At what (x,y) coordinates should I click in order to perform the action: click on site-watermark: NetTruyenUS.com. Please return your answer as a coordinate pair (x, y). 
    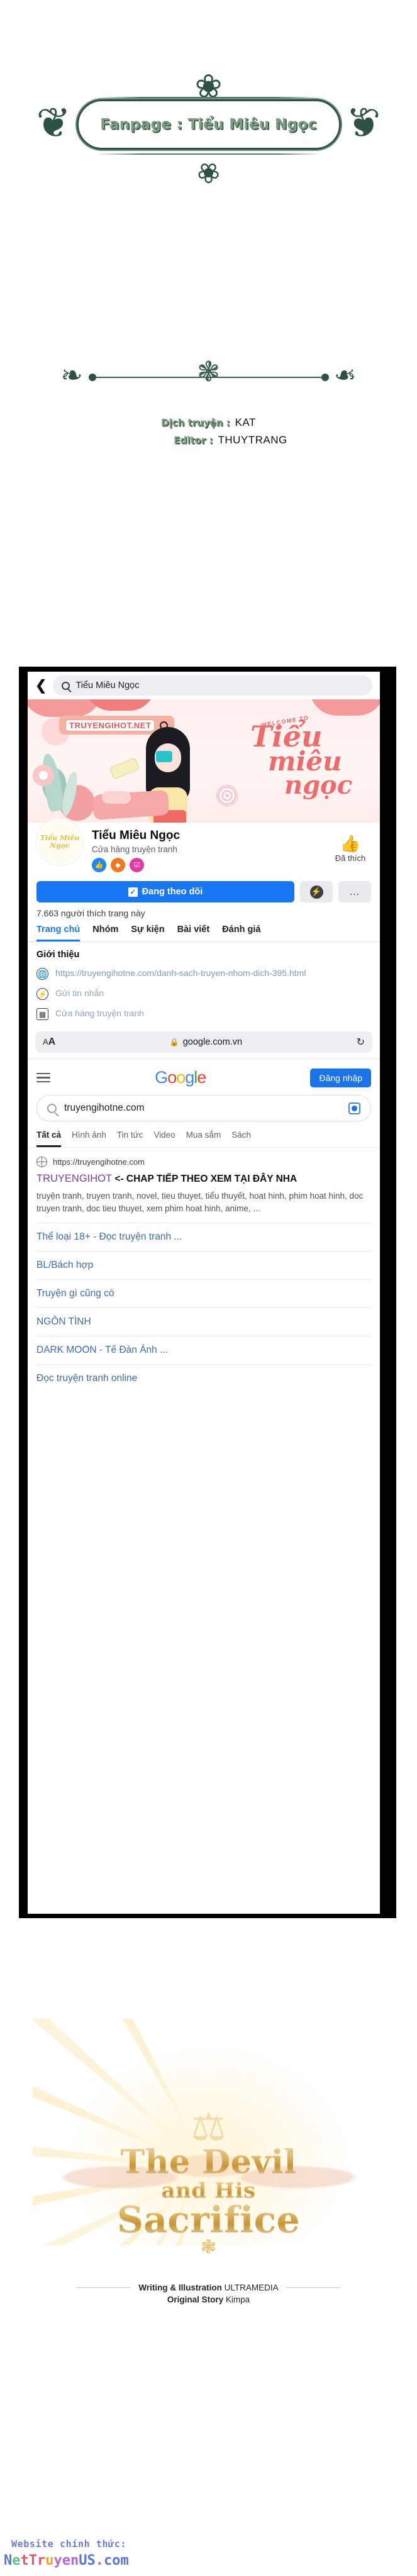
    Looking at the image, I should click on (66, 2560).